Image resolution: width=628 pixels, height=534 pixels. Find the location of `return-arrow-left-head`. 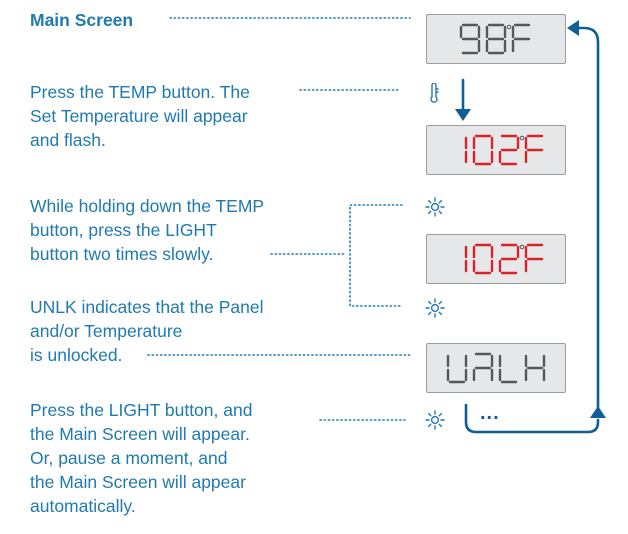

return-arrow-left-head is located at coordinates (573, 28).